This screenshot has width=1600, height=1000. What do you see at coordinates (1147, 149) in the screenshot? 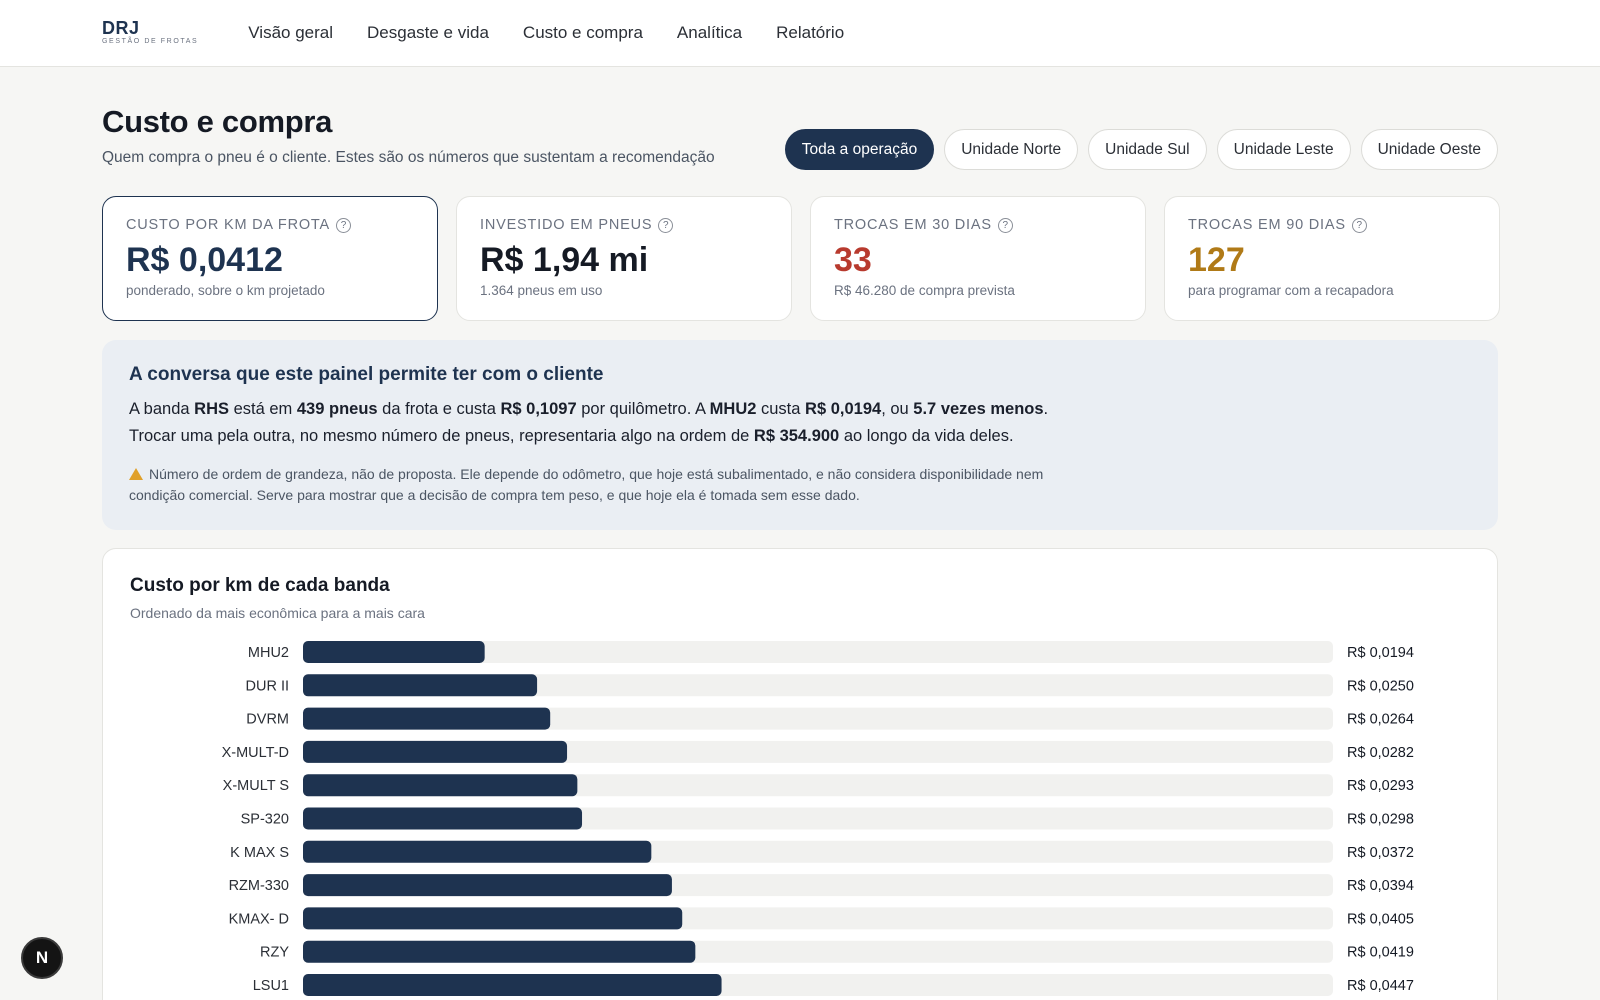
I see `filter-unidade-sul: Unidade Sul` at bounding box center [1147, 149].